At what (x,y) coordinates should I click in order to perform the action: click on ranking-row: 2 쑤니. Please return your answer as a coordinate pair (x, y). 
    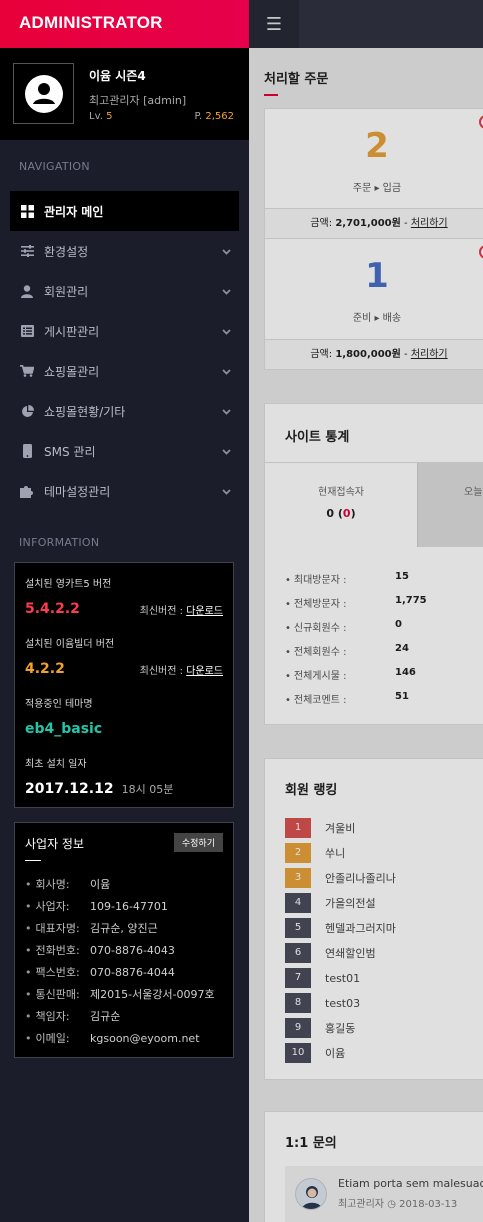
    Looking at the image, I should click on (315, 853).